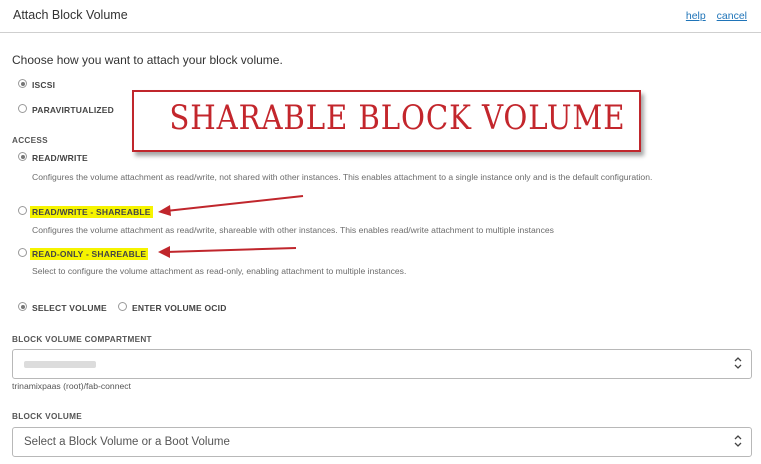 The width and height of the screenshot is (761, 464). I want to click on annotation-arrows, so click(231, 226).